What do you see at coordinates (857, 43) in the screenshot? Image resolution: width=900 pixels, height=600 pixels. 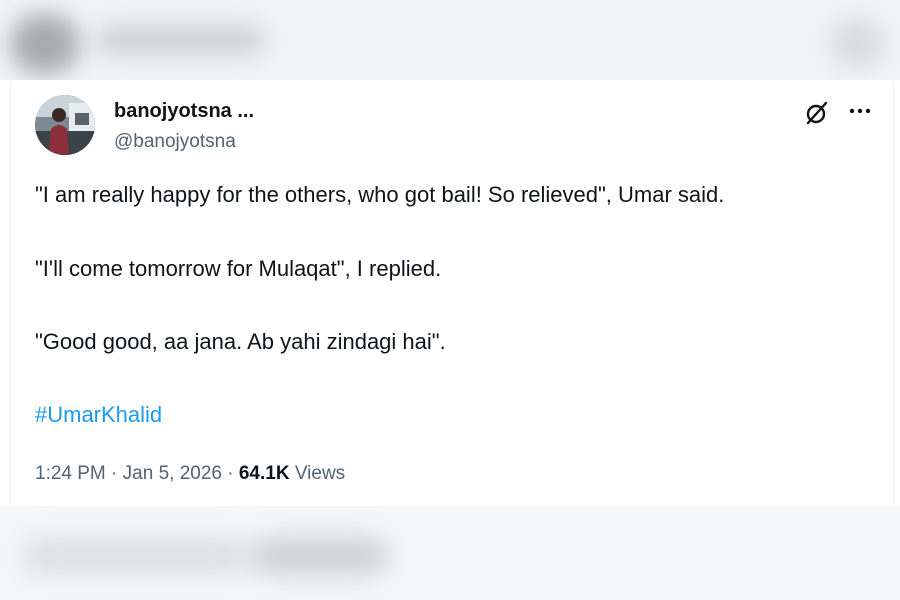 I see `blurred-icon-shape` at bounding box center [857, 43].